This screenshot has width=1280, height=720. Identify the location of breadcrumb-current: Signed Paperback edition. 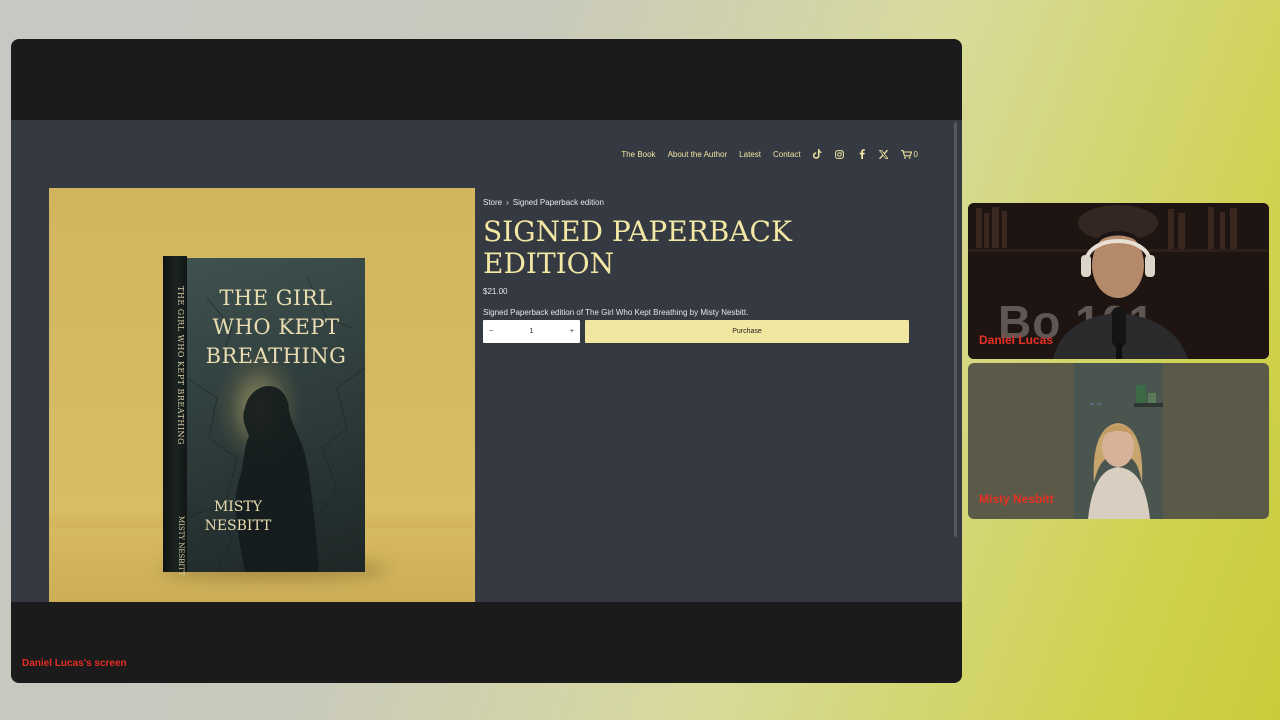
(558, 202).